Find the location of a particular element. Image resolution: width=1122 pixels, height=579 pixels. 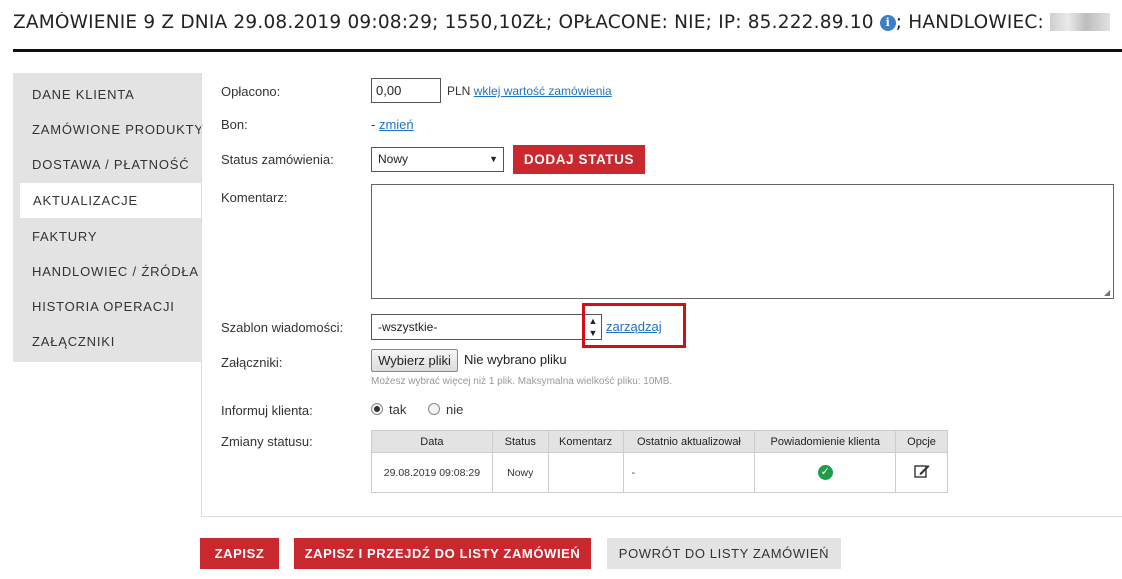

bon-label: Bon: is located at coordinates (234, 124).